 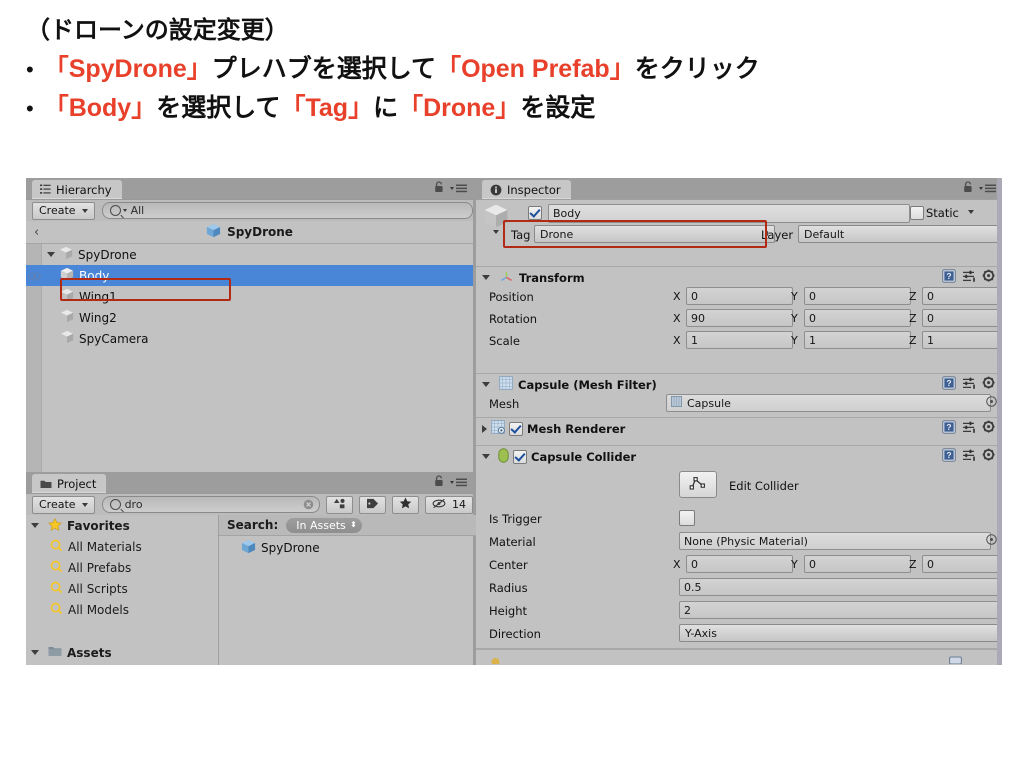 What do you see at coordinates (210, 504) in the screenshot?
I see `project-search-input: dro` at bounding box center [210, 504].